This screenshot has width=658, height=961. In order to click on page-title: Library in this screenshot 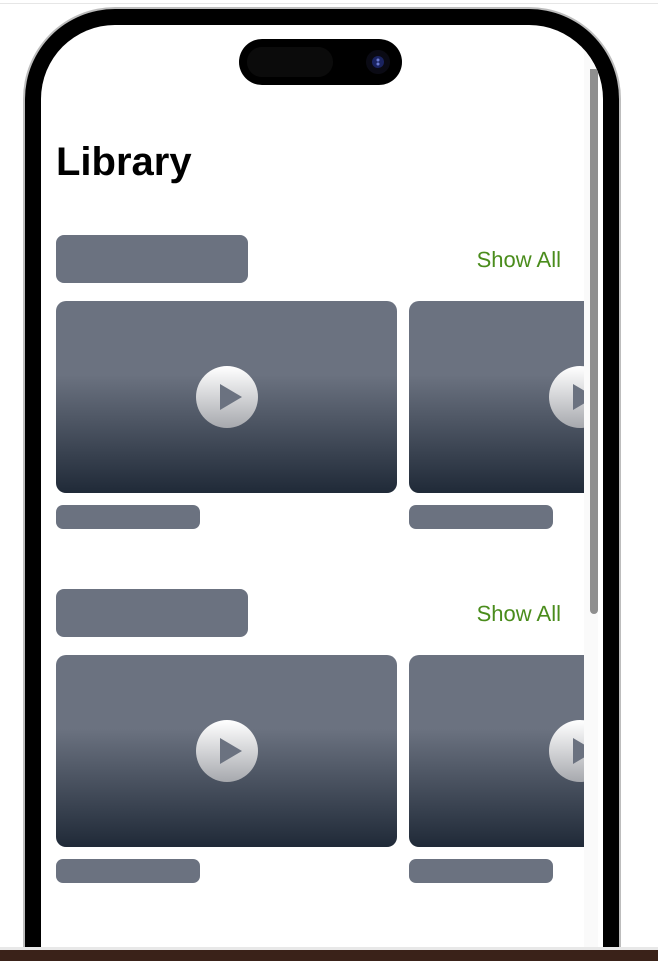, I will do `click(124, 162)`.